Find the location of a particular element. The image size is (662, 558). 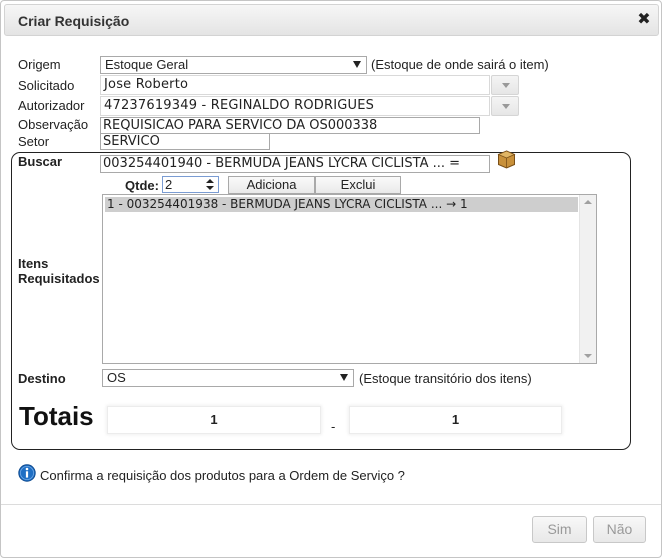

observacao-input: REQUISICAO PARA SERVICO DA OS000338 is located at coordinates (290, 125).